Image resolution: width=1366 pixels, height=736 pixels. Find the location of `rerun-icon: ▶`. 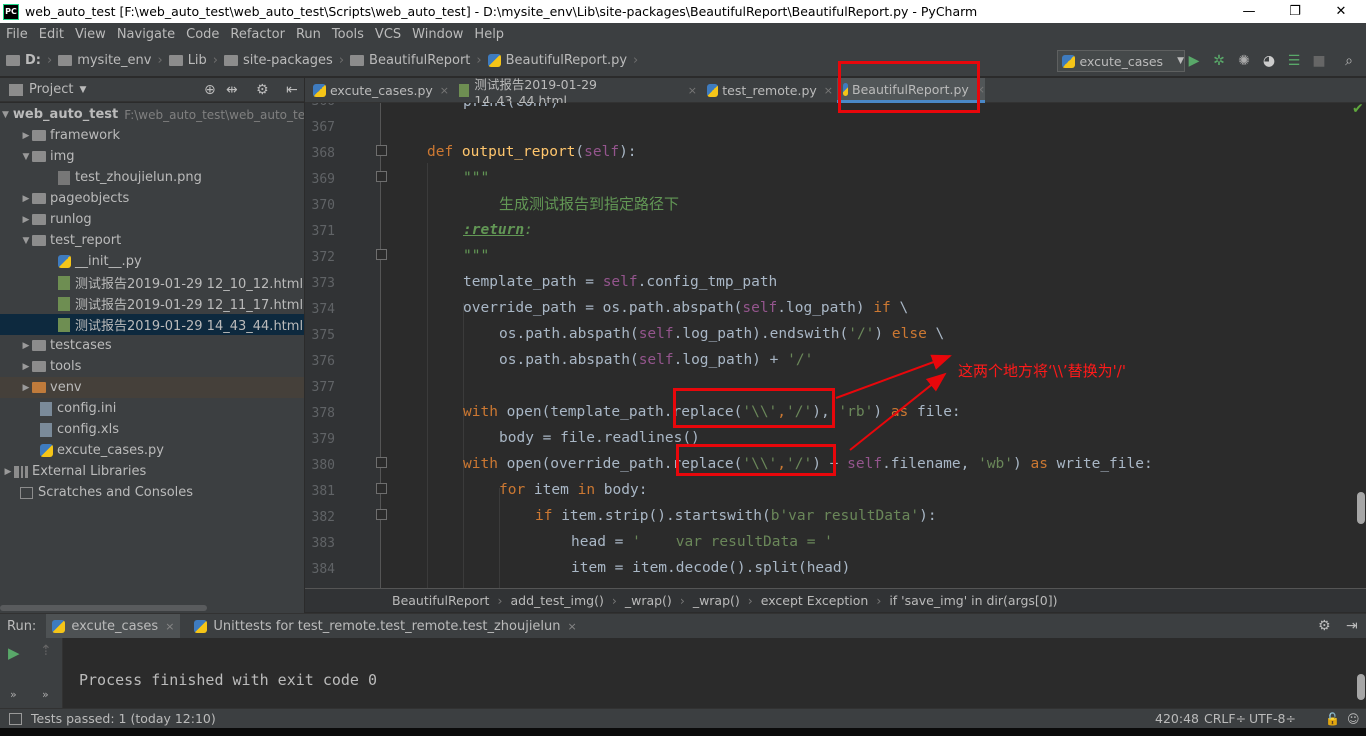

rerun-icon: ▶ is located at coordinates (14, 653).